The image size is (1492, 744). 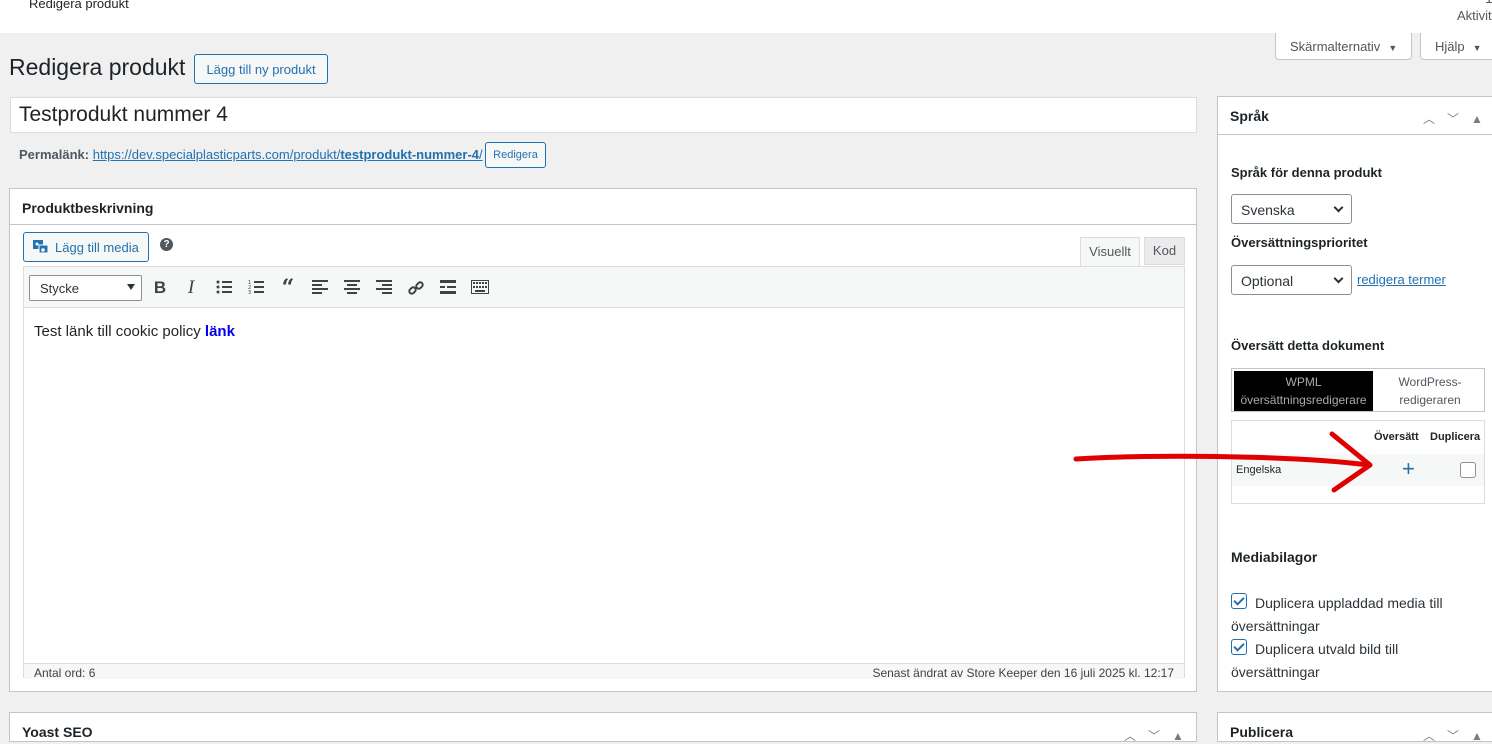 I want to click on edit-terms-link: redigera termer, so click(x=1401, y=279).